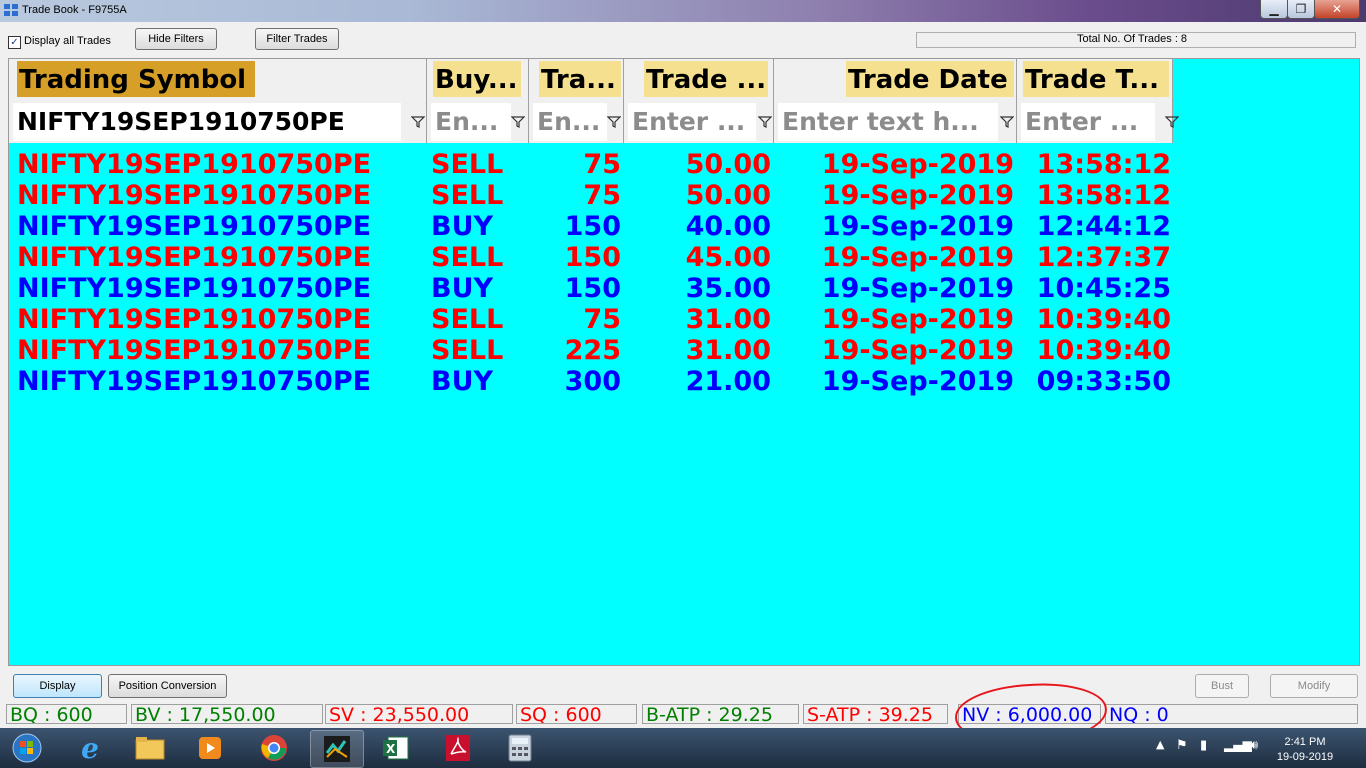 The width and height of the screenshot is (1366, 768). I want to click on system-clock: 2:41 PM 19-09-2019, so click(1305, 750).